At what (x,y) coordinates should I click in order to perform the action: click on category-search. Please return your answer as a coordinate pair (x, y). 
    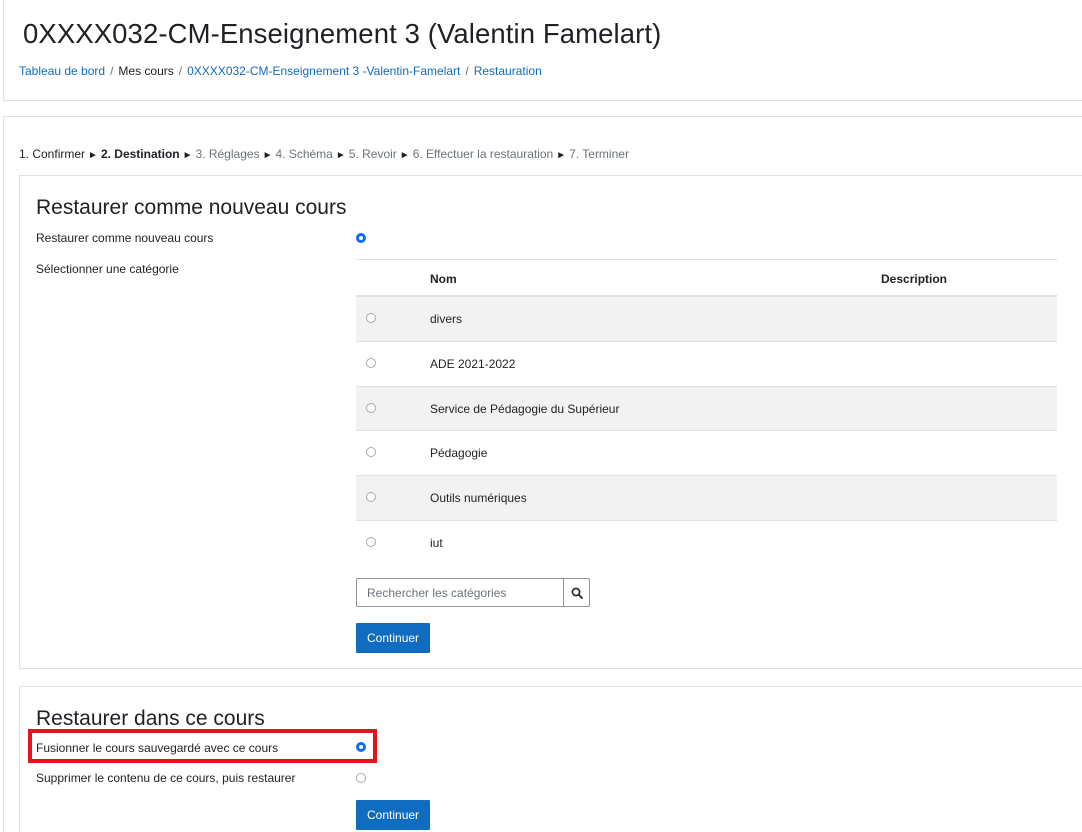
    Looking at the image, I should click on (473, 592).